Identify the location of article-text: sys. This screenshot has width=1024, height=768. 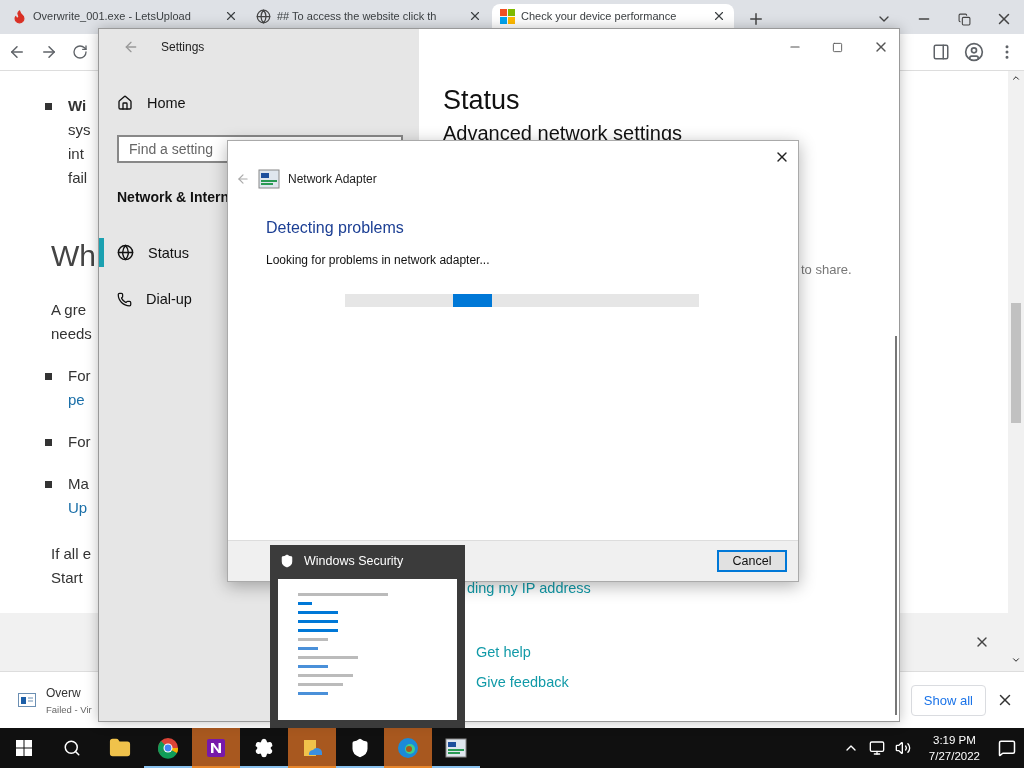
(79, 130).